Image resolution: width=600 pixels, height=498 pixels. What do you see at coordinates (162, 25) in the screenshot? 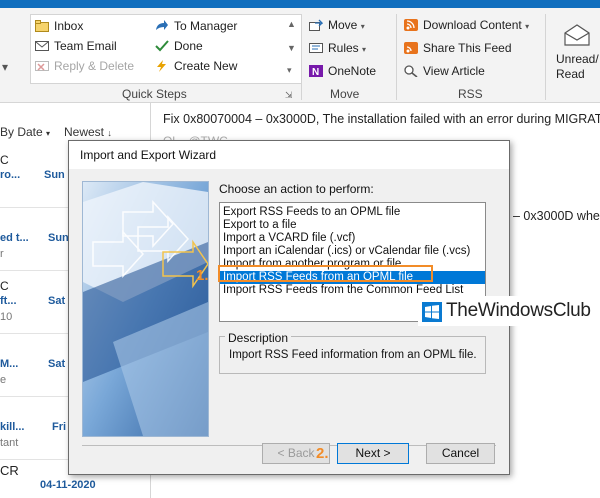
I see `forward-arrow-icon` at bounding box center [162, 25].